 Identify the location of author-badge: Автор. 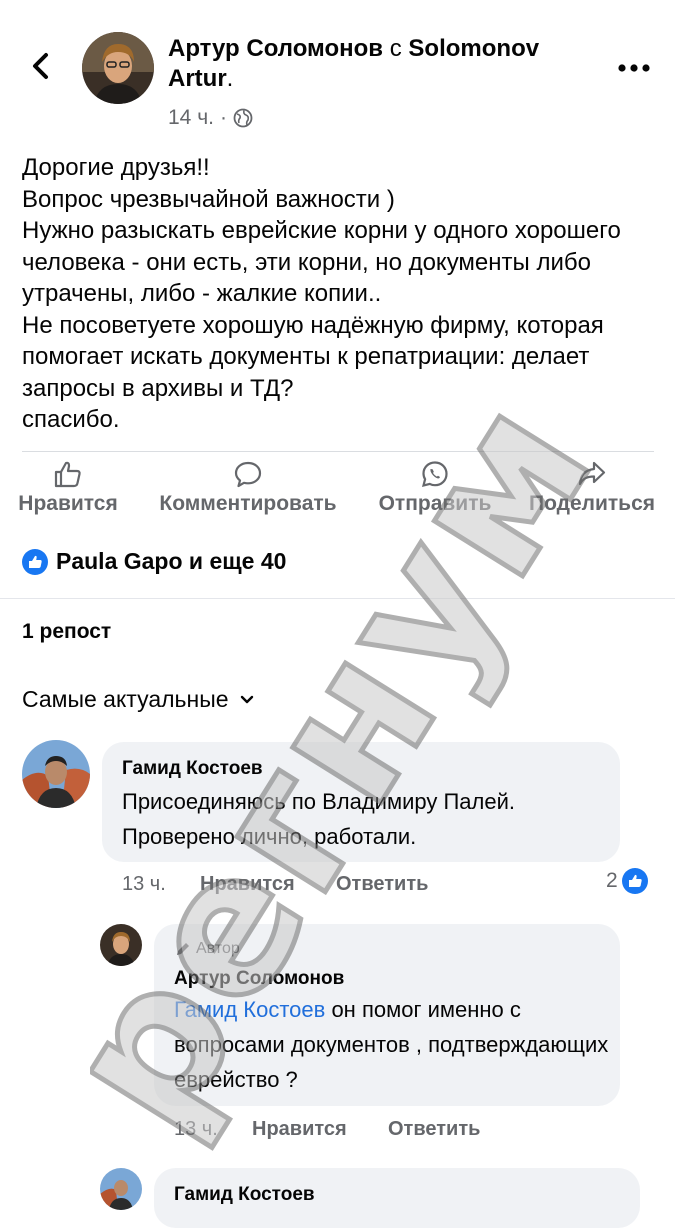
(207, 949).